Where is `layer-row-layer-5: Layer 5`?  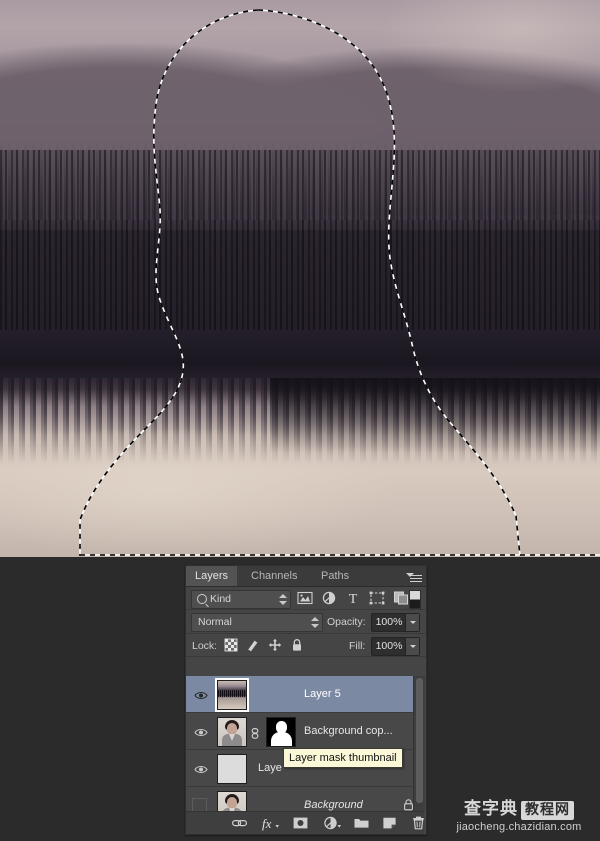 layer-row-layer-5: Layer 5 is located at coordinates (305, 694).